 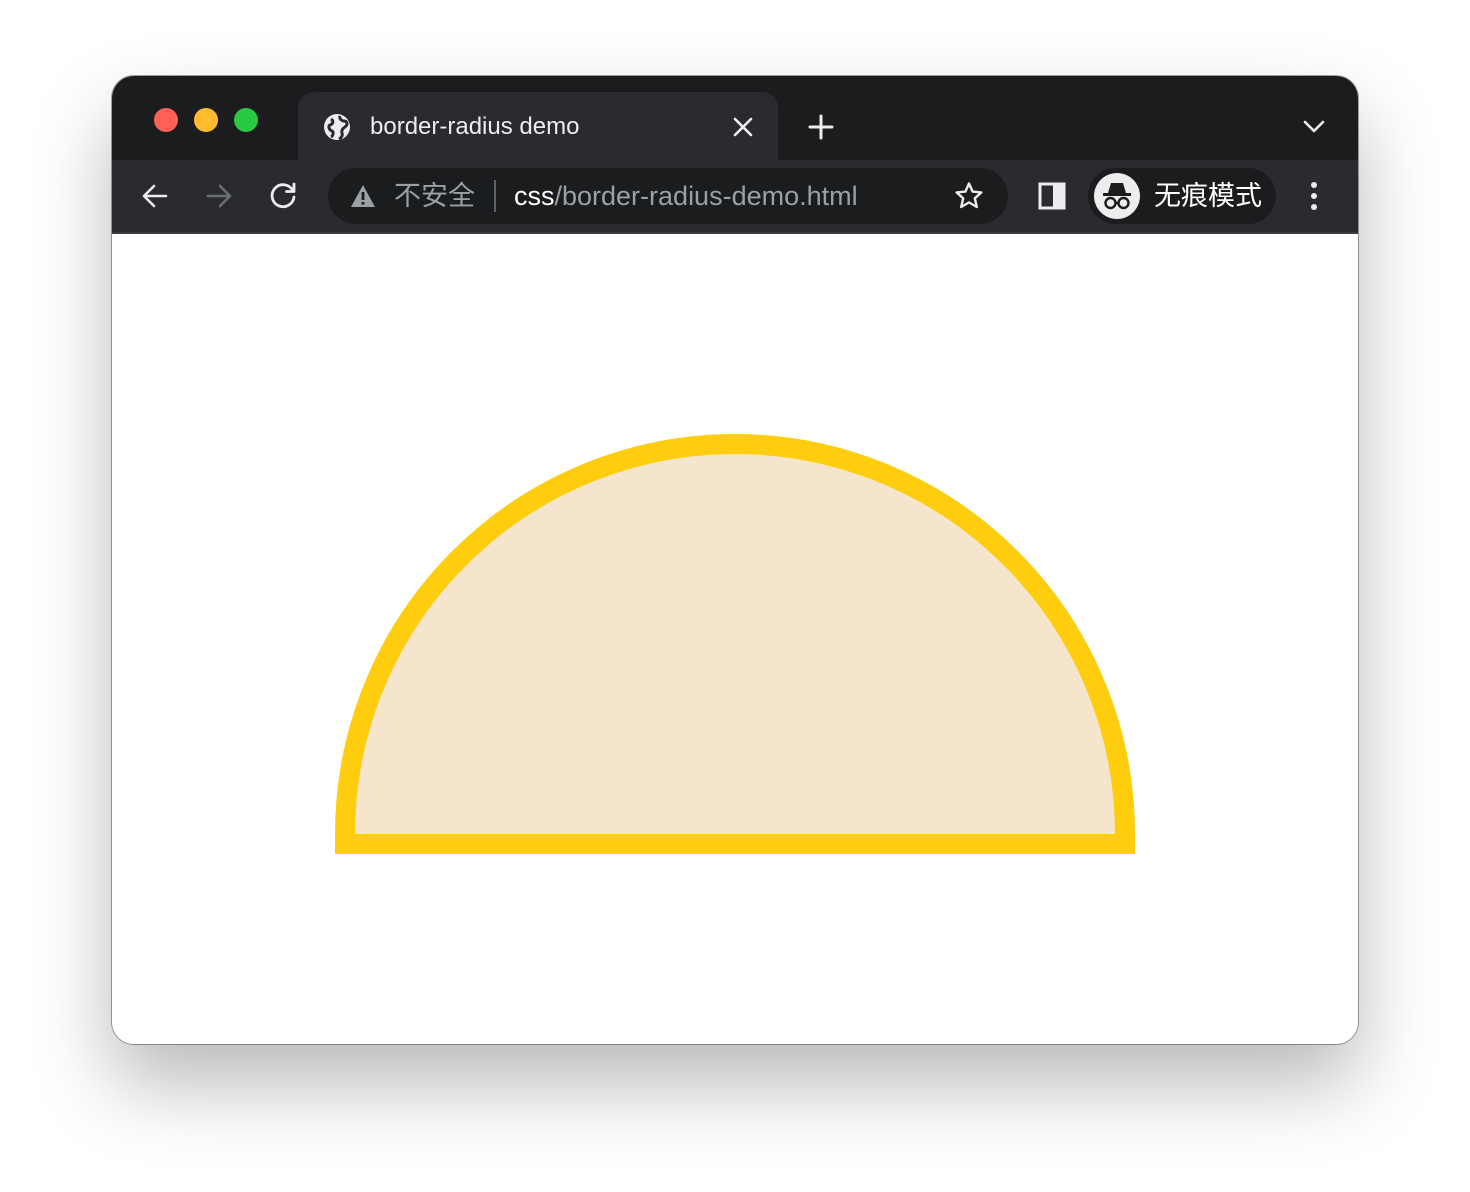 I want to click on side-panel-icon, so click(x=1052, y=196).